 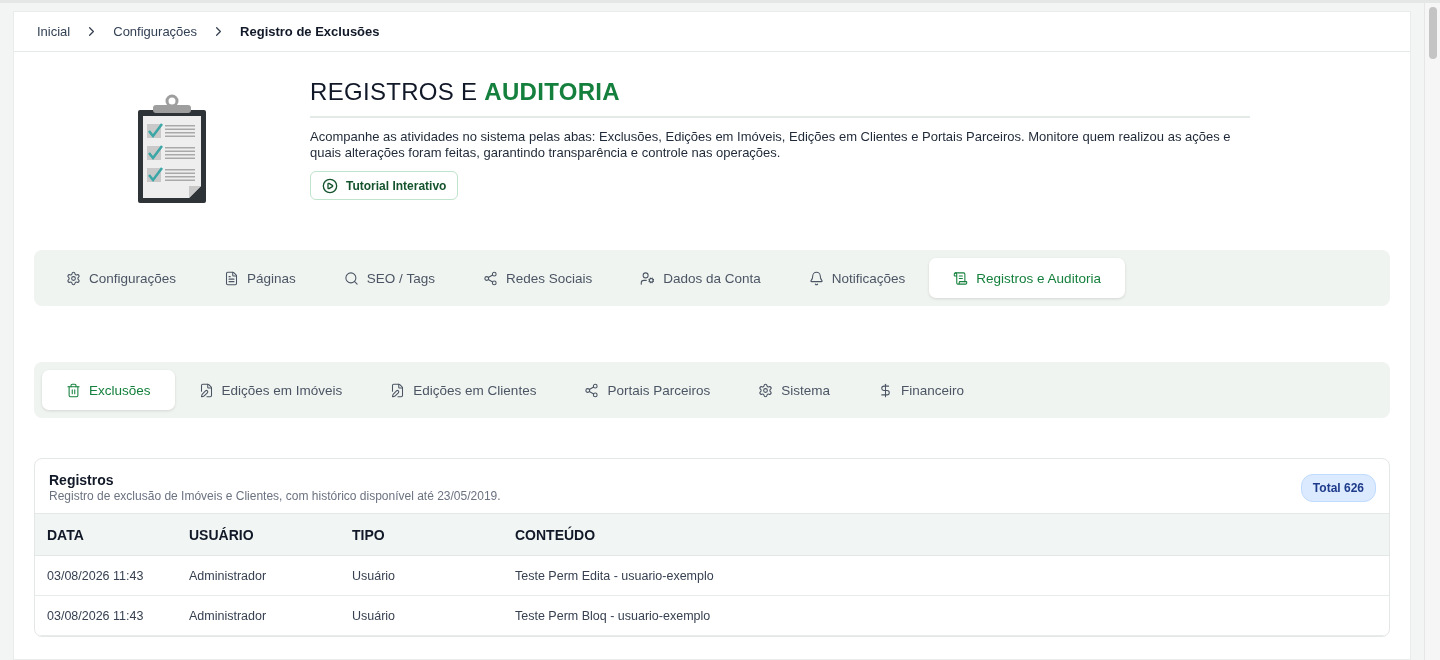 I want to click on scrollbar, so click(x=1432, y=331).